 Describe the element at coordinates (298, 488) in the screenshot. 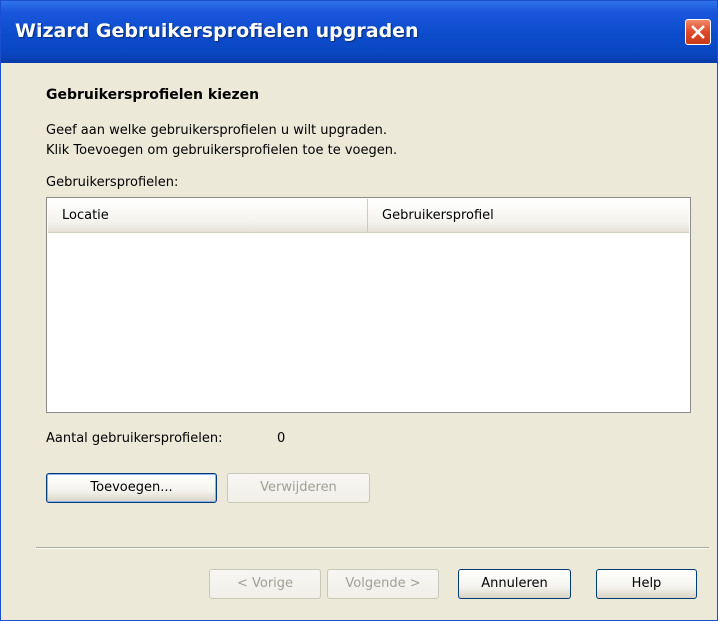

I see `remove-button: Verwijderen` at that location.